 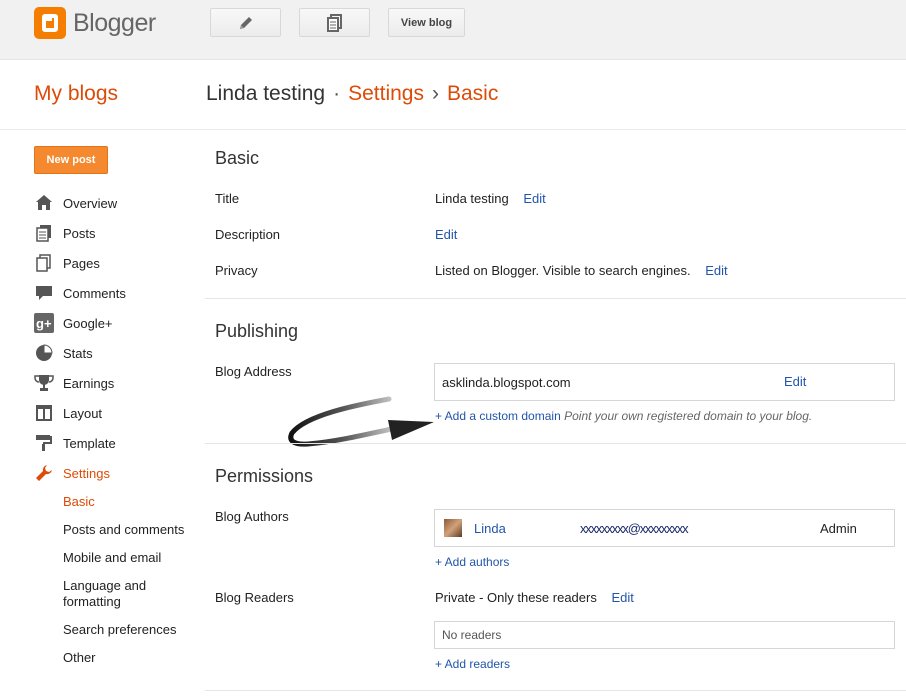 I want to click on sidebar-item-label: Earnings, so click(x=89, y=383).